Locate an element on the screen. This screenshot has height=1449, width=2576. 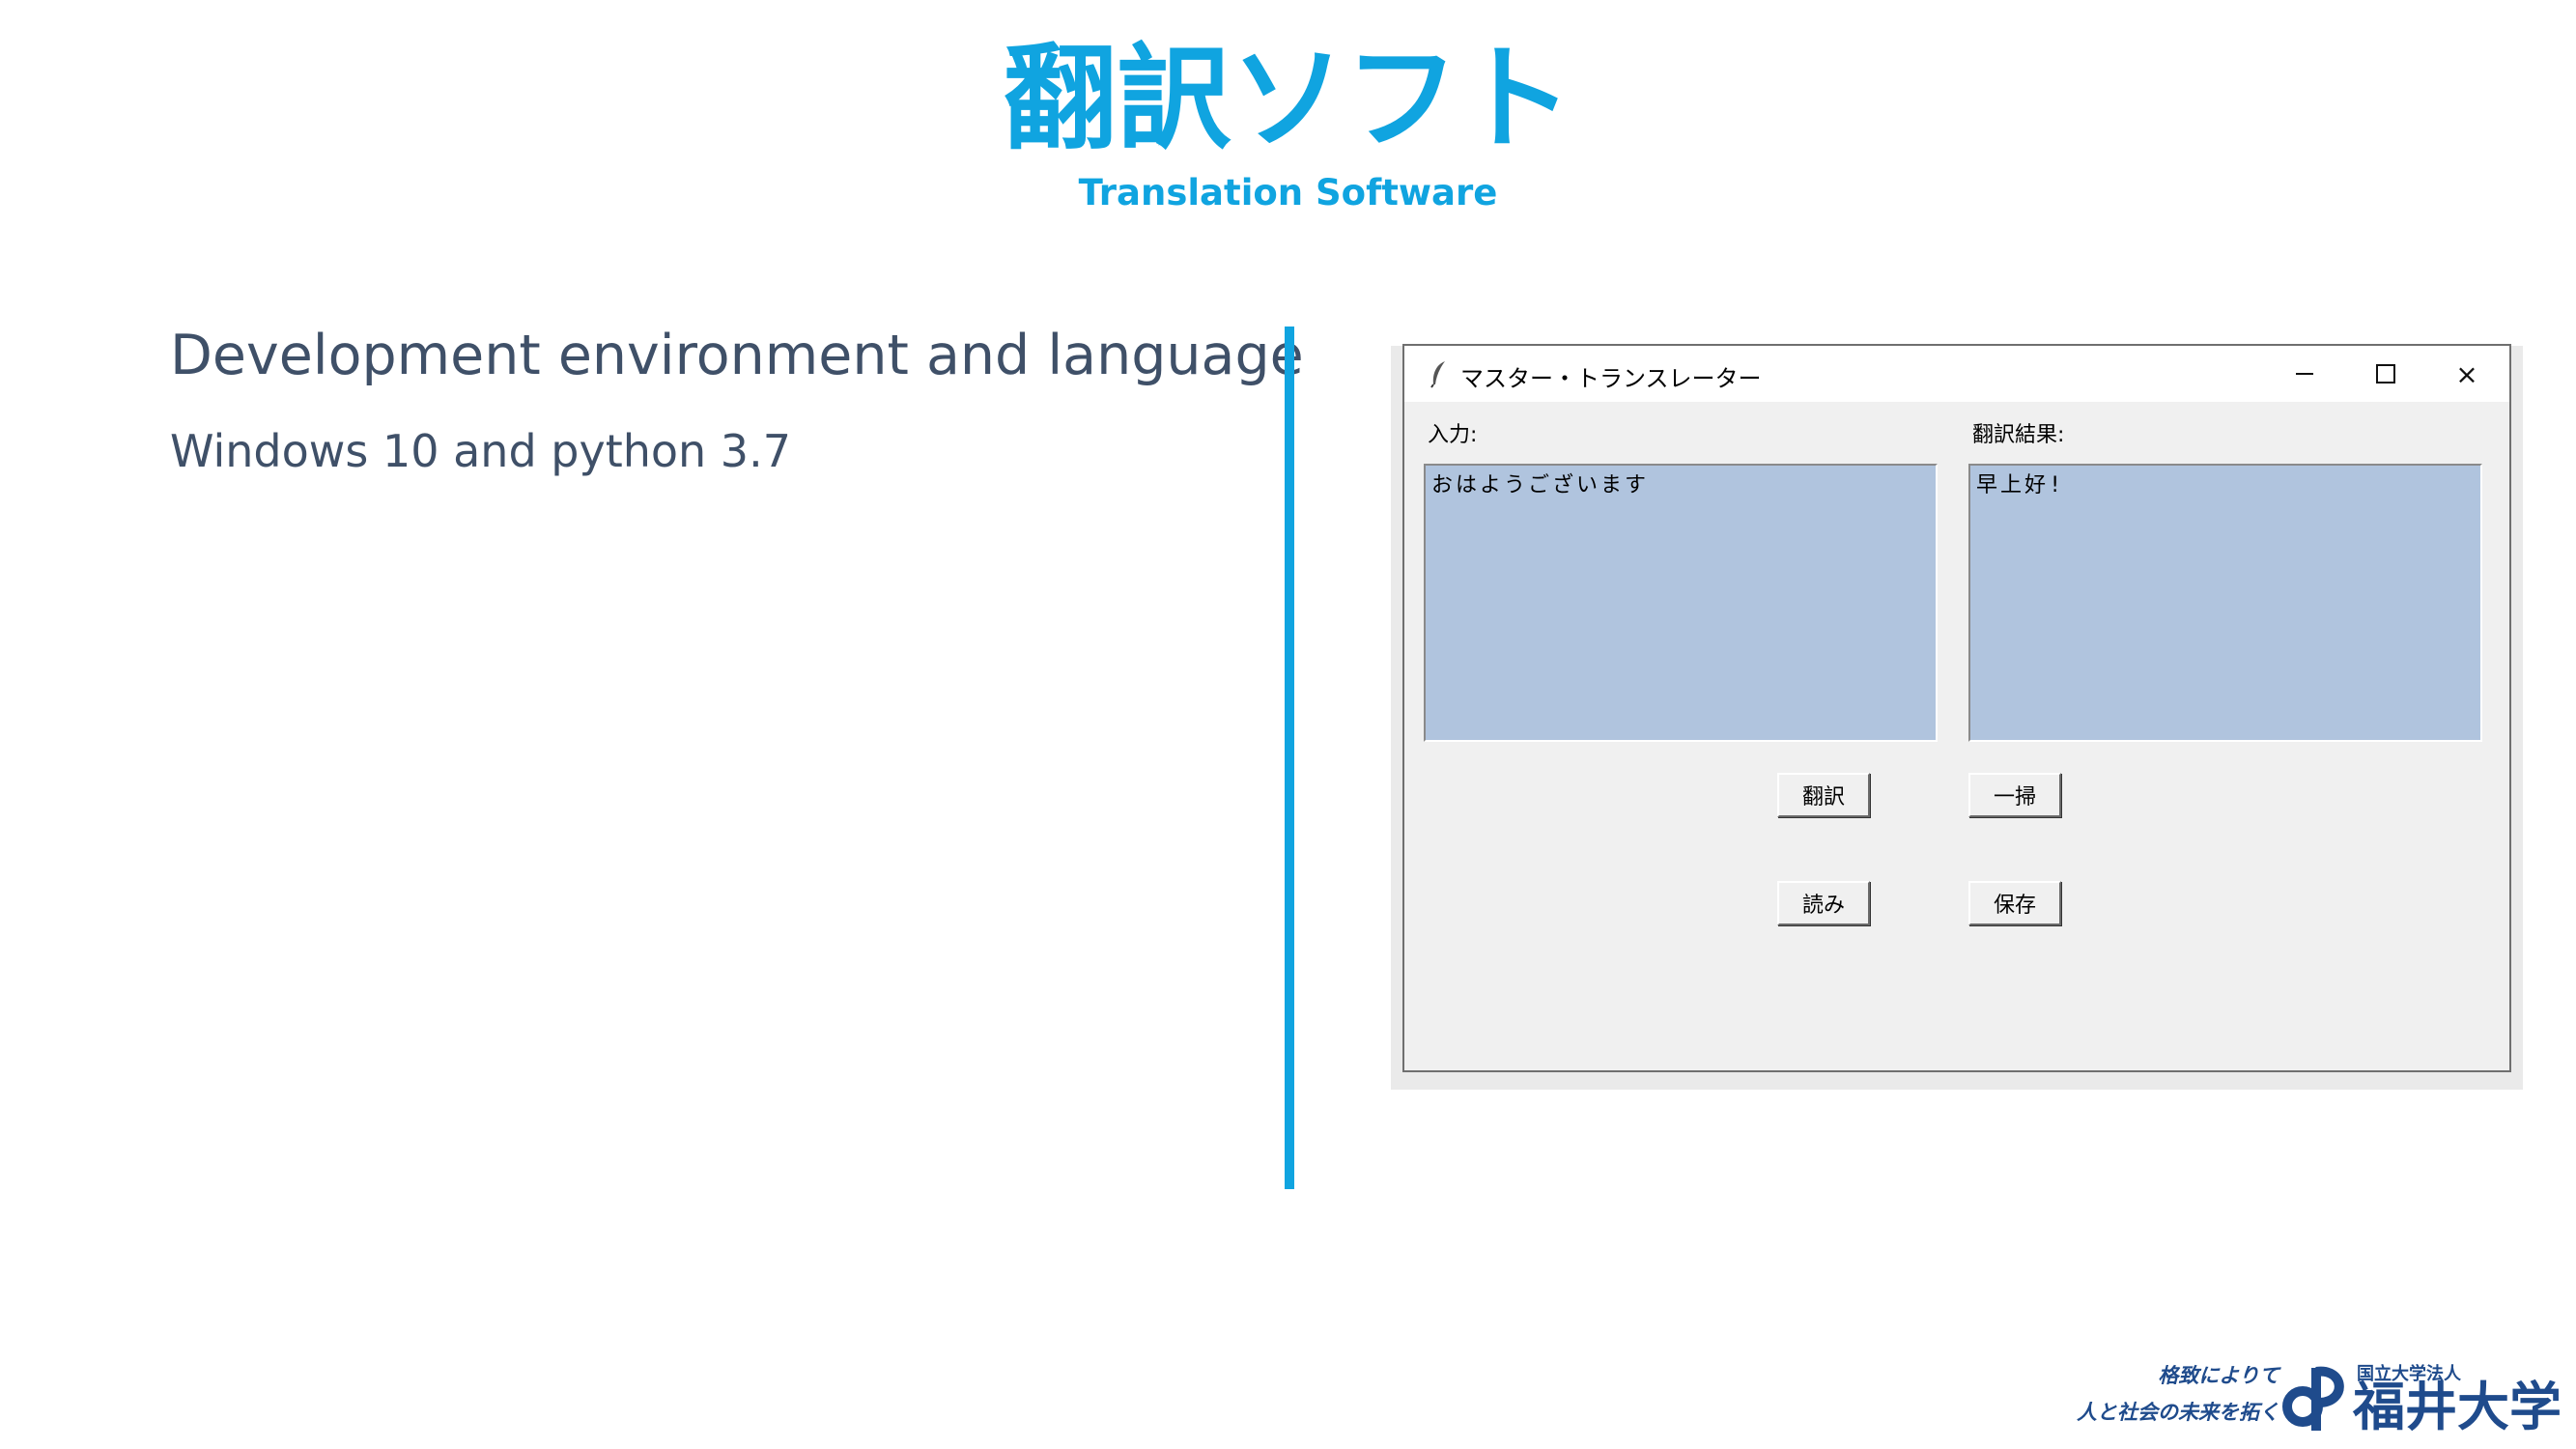
slide-subtitle: Translation Software is located at coordinates (1288, 192).